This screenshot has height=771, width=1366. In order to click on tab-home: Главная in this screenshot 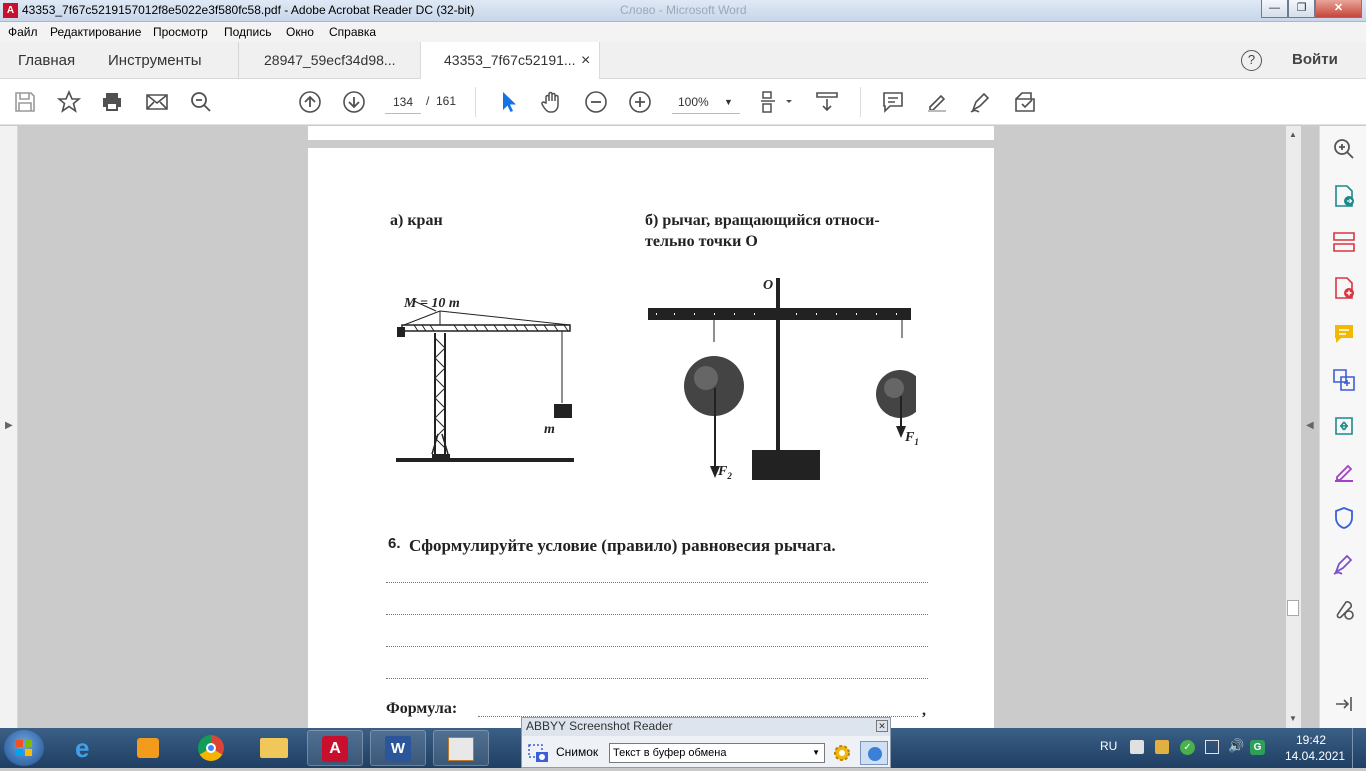, I will do `click(46, 60)`.